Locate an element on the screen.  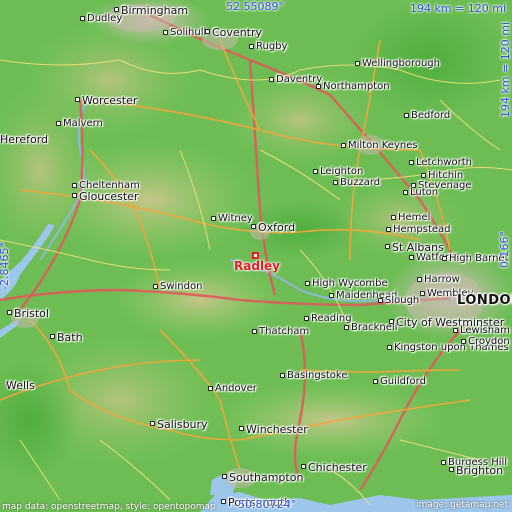
city-label-wells: Wells is located at coordinates (20, 385).